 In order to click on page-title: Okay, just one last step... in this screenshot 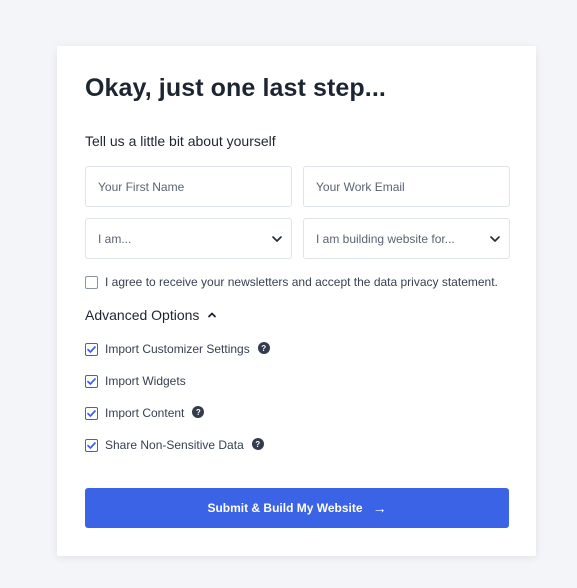, I will do `click(235, 88)`.